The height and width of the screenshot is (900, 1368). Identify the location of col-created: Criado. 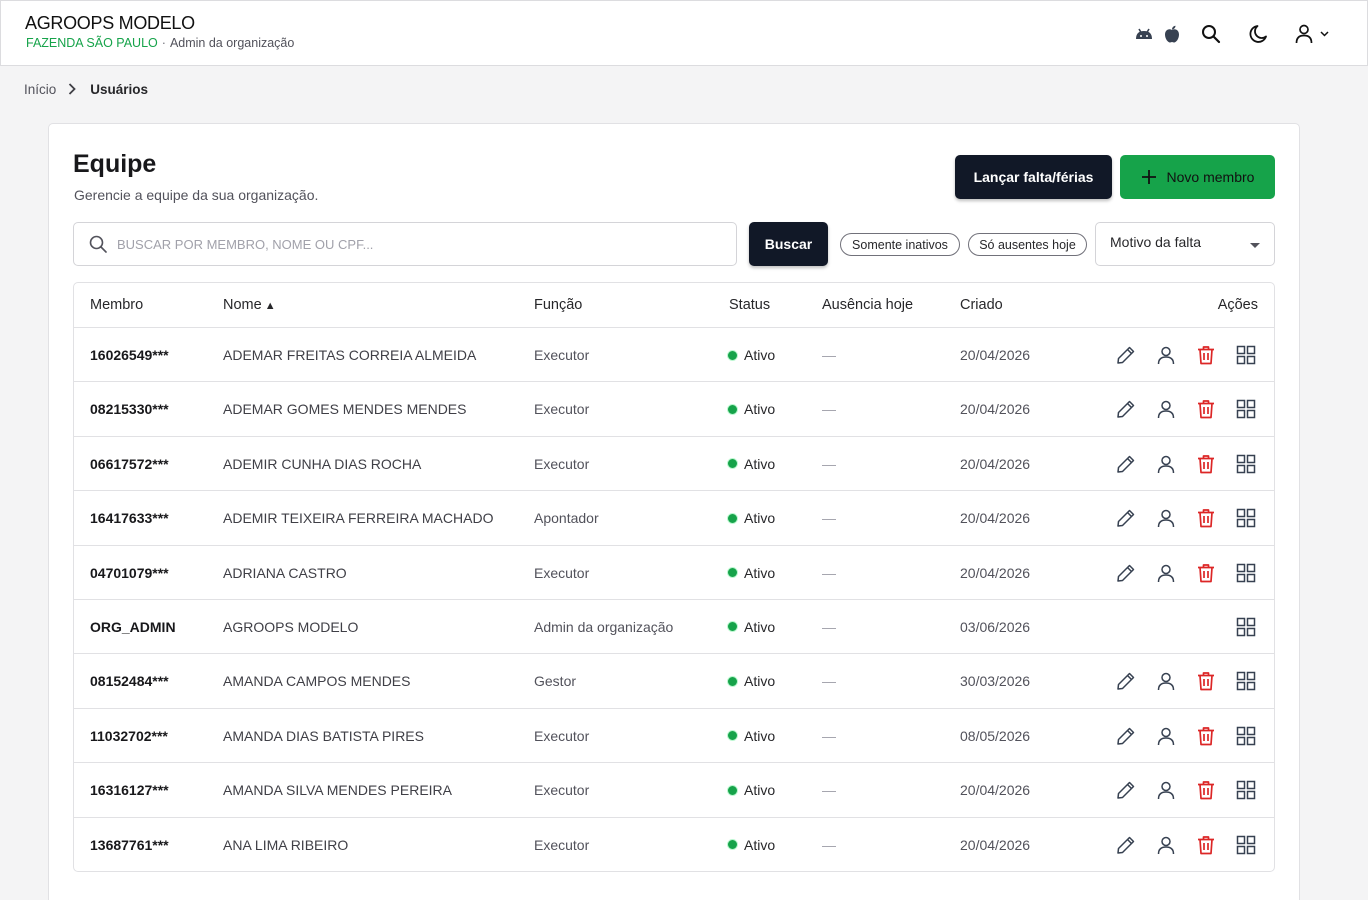
(981, 305).